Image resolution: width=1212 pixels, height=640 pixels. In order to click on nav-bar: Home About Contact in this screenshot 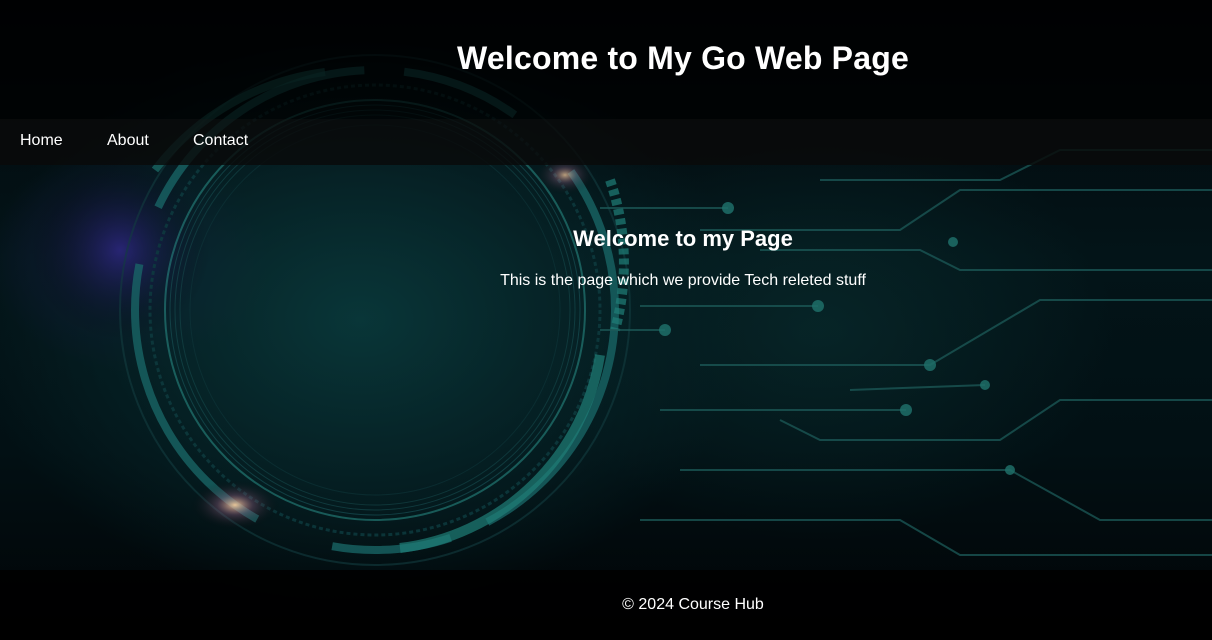, I will do `click(606, 142)`.